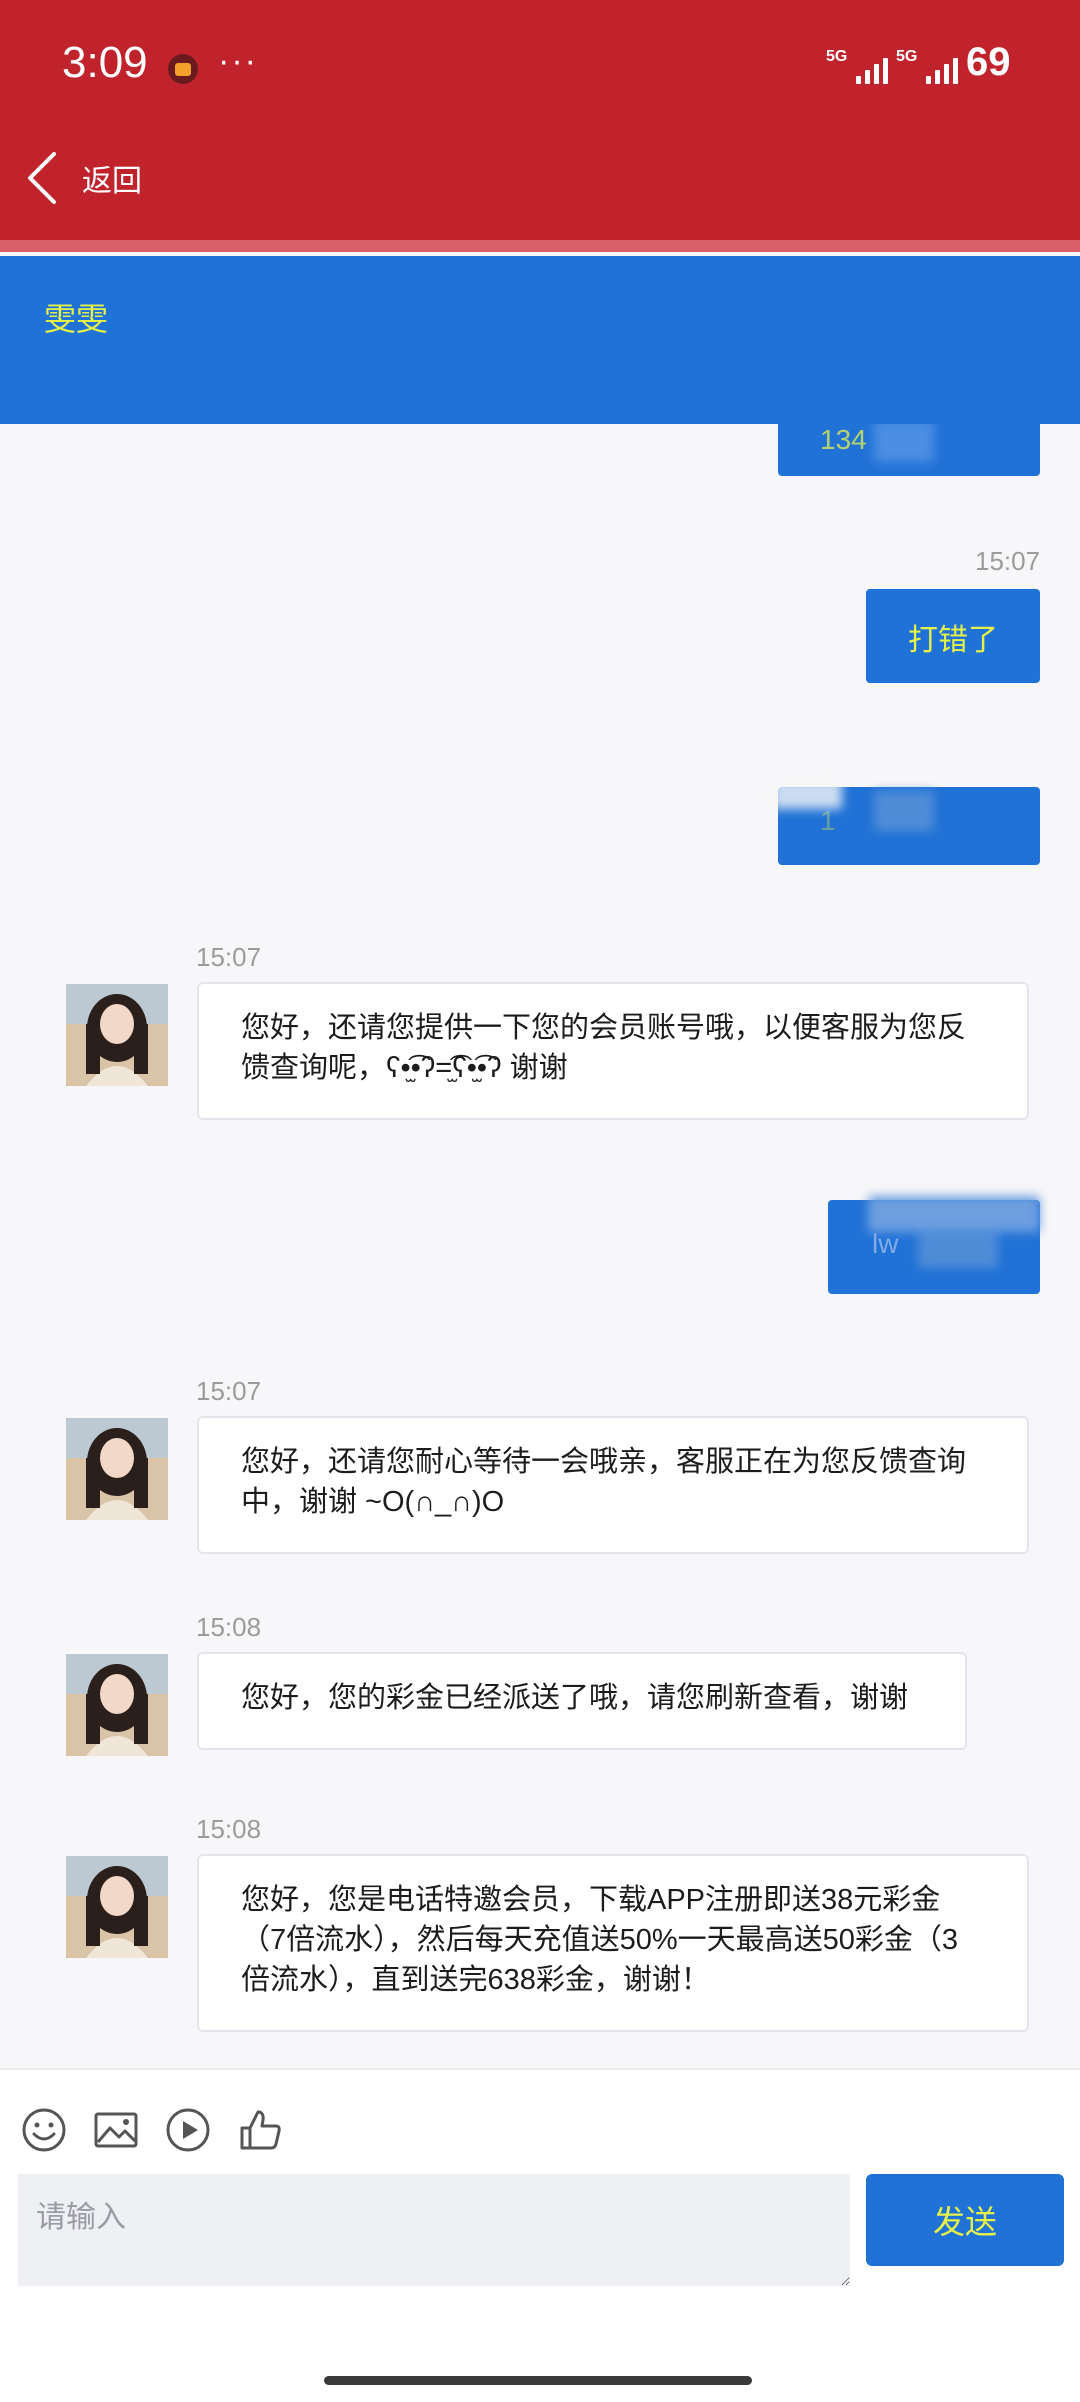  Describe the element at coordinates (116, 2130) in the screenshot. I see `image-icon` at that location.